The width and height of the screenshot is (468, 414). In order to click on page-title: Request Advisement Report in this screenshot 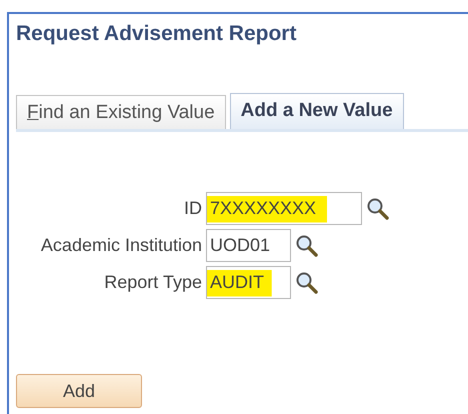, I will do `click(157, 34)`.